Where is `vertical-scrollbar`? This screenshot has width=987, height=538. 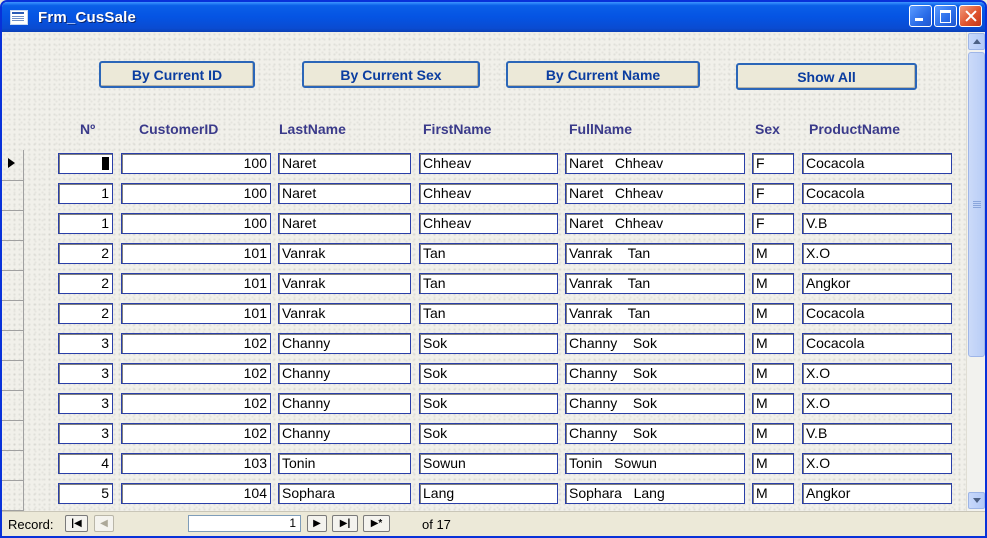 vertical-scrollbar is located at coordinates (975, 271).